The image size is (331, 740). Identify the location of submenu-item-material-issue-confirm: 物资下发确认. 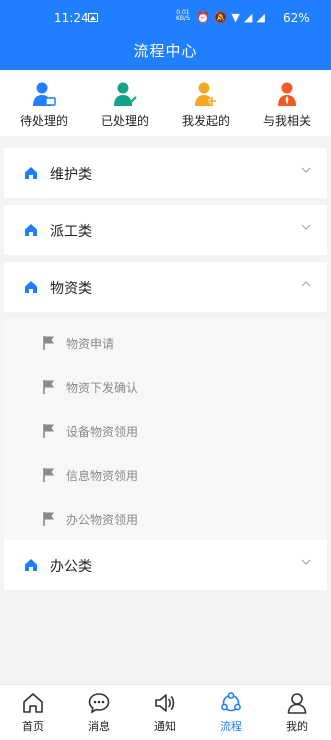
(165, 386).